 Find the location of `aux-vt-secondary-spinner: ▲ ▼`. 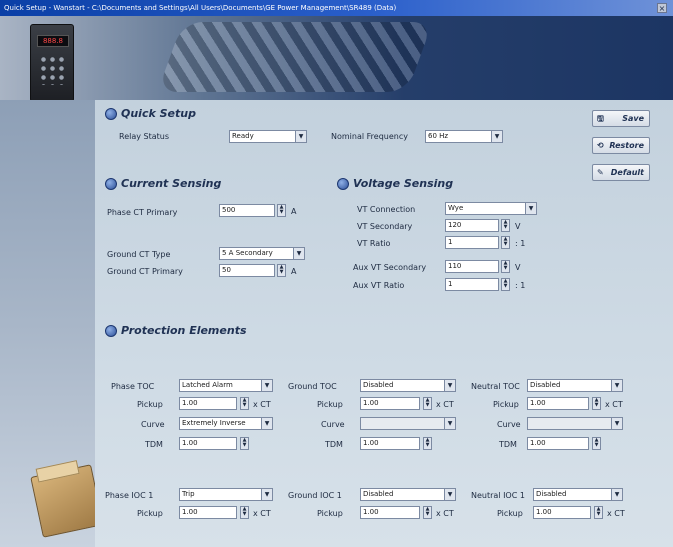

aux-vt-secondary-spinner: ▲ ▼ is located at coordinates (505, 266).